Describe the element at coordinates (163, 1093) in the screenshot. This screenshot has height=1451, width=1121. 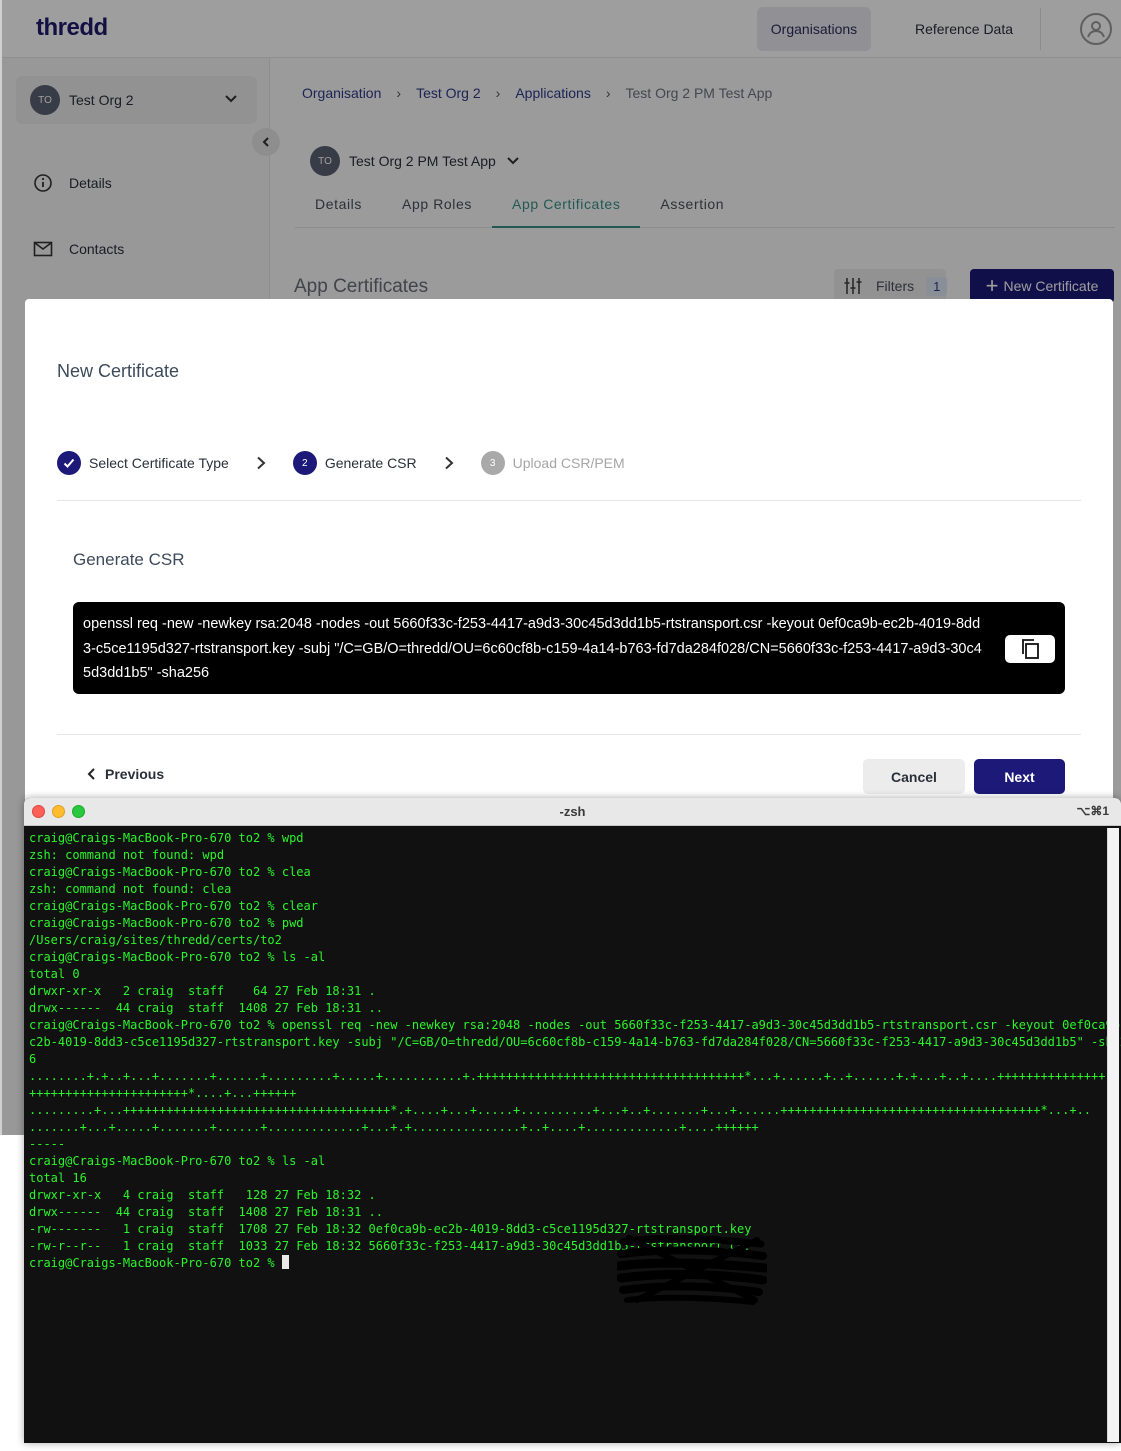
I see `terminal-line: ++++++++++++++++++++++*....+...++++++` at that location.